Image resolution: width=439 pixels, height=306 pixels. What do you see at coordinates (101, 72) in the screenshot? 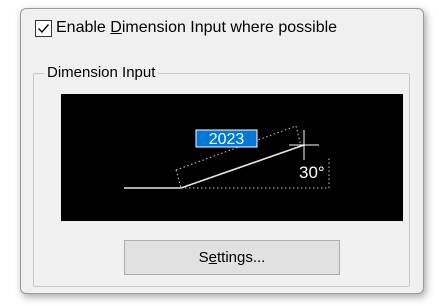
I see `group-title: Dimension Input` at bounding box center [101, 72].